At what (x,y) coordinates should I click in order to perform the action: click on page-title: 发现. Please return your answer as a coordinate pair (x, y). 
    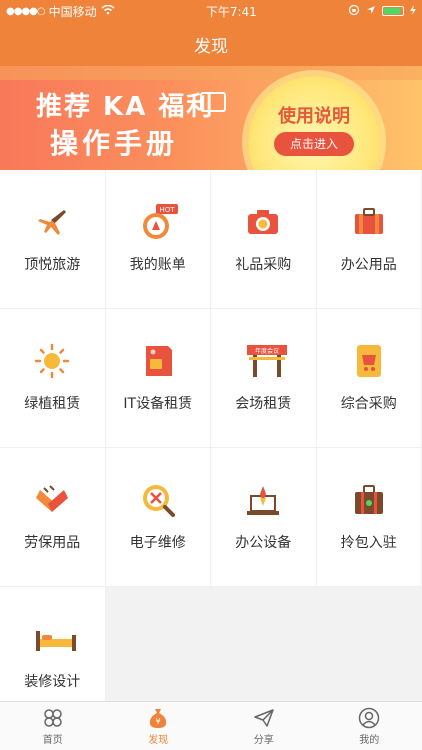
    Looking at the image, I should click on (211, 46).